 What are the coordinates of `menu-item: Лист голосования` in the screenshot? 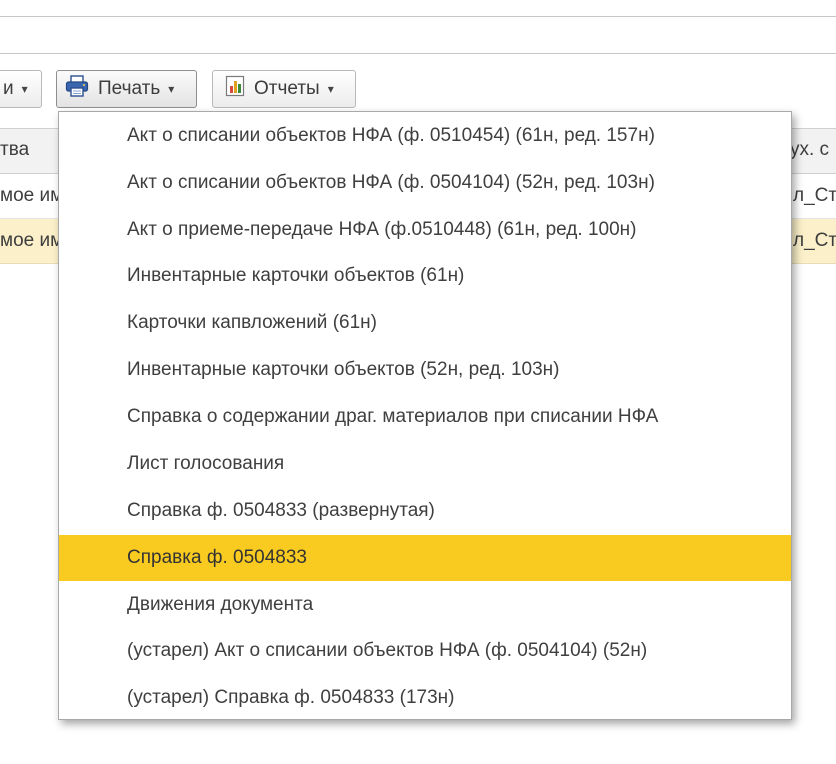 It's located at (425, 464).